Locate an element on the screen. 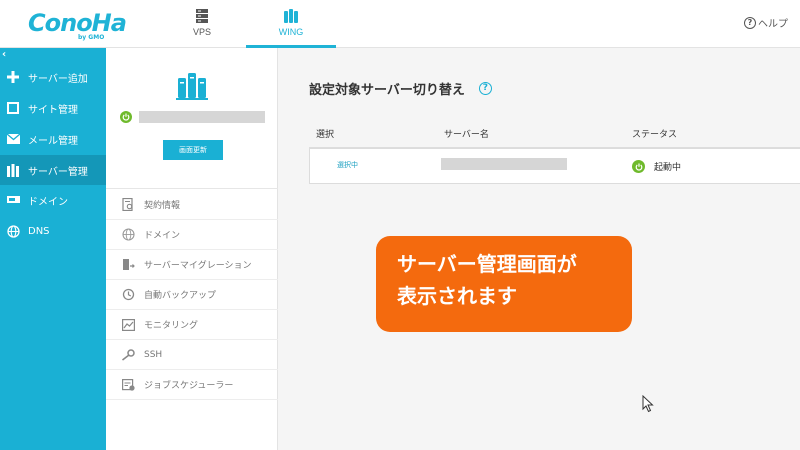  callout-line-2: 表示されます is located at coordinates (457, 296).